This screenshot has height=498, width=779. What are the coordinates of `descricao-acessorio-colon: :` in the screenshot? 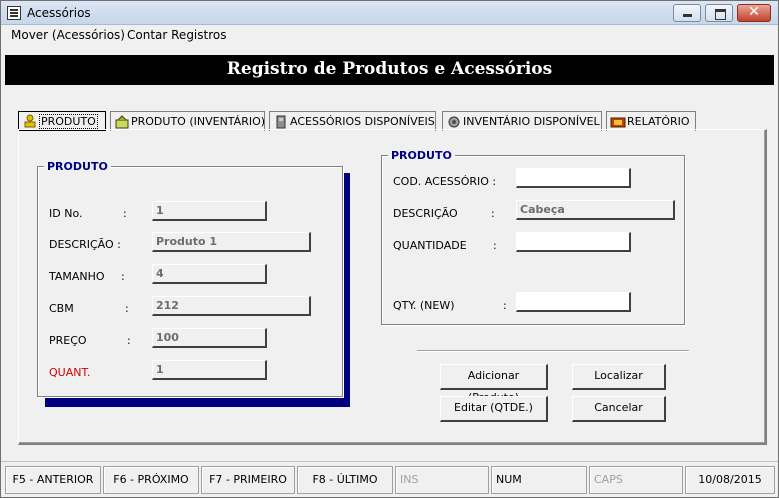 It's located at (493, 213).